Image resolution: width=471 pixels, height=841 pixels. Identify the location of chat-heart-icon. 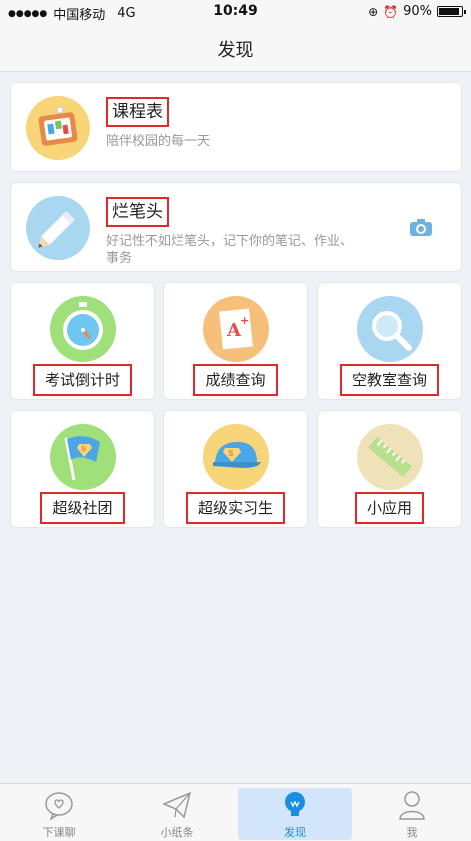
(59, 806).